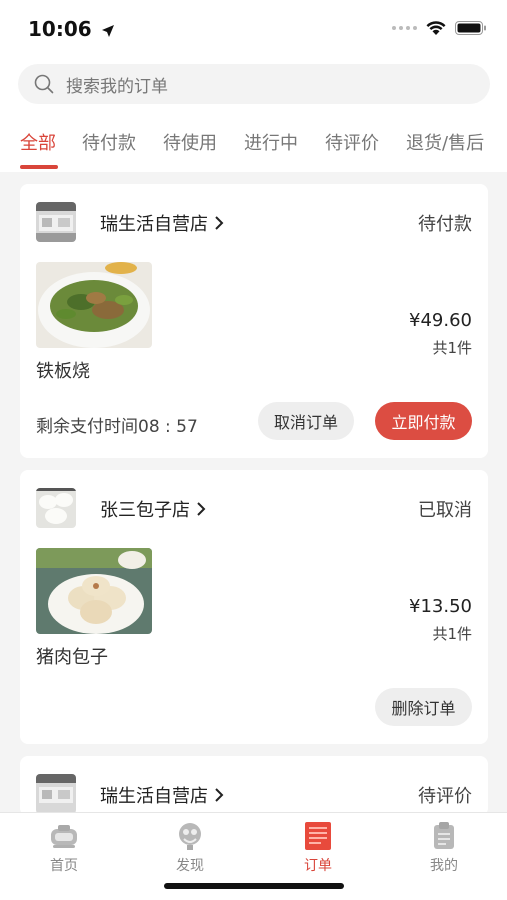 Image resolution: width=507 pixels, height=900 pixels. I want to click on tab-pending-payment: 待付款, so click(109, 142).